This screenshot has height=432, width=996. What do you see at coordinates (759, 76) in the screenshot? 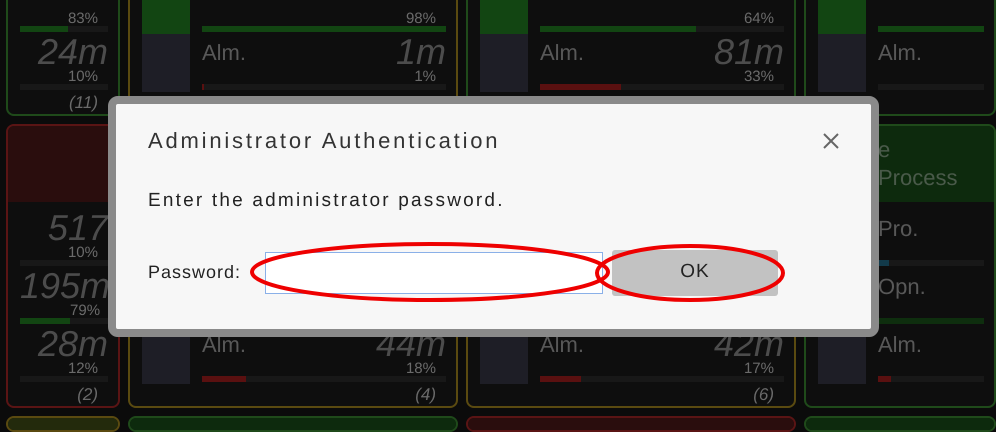
I see `percent-text: 33%` at bounding box center [759, 76].